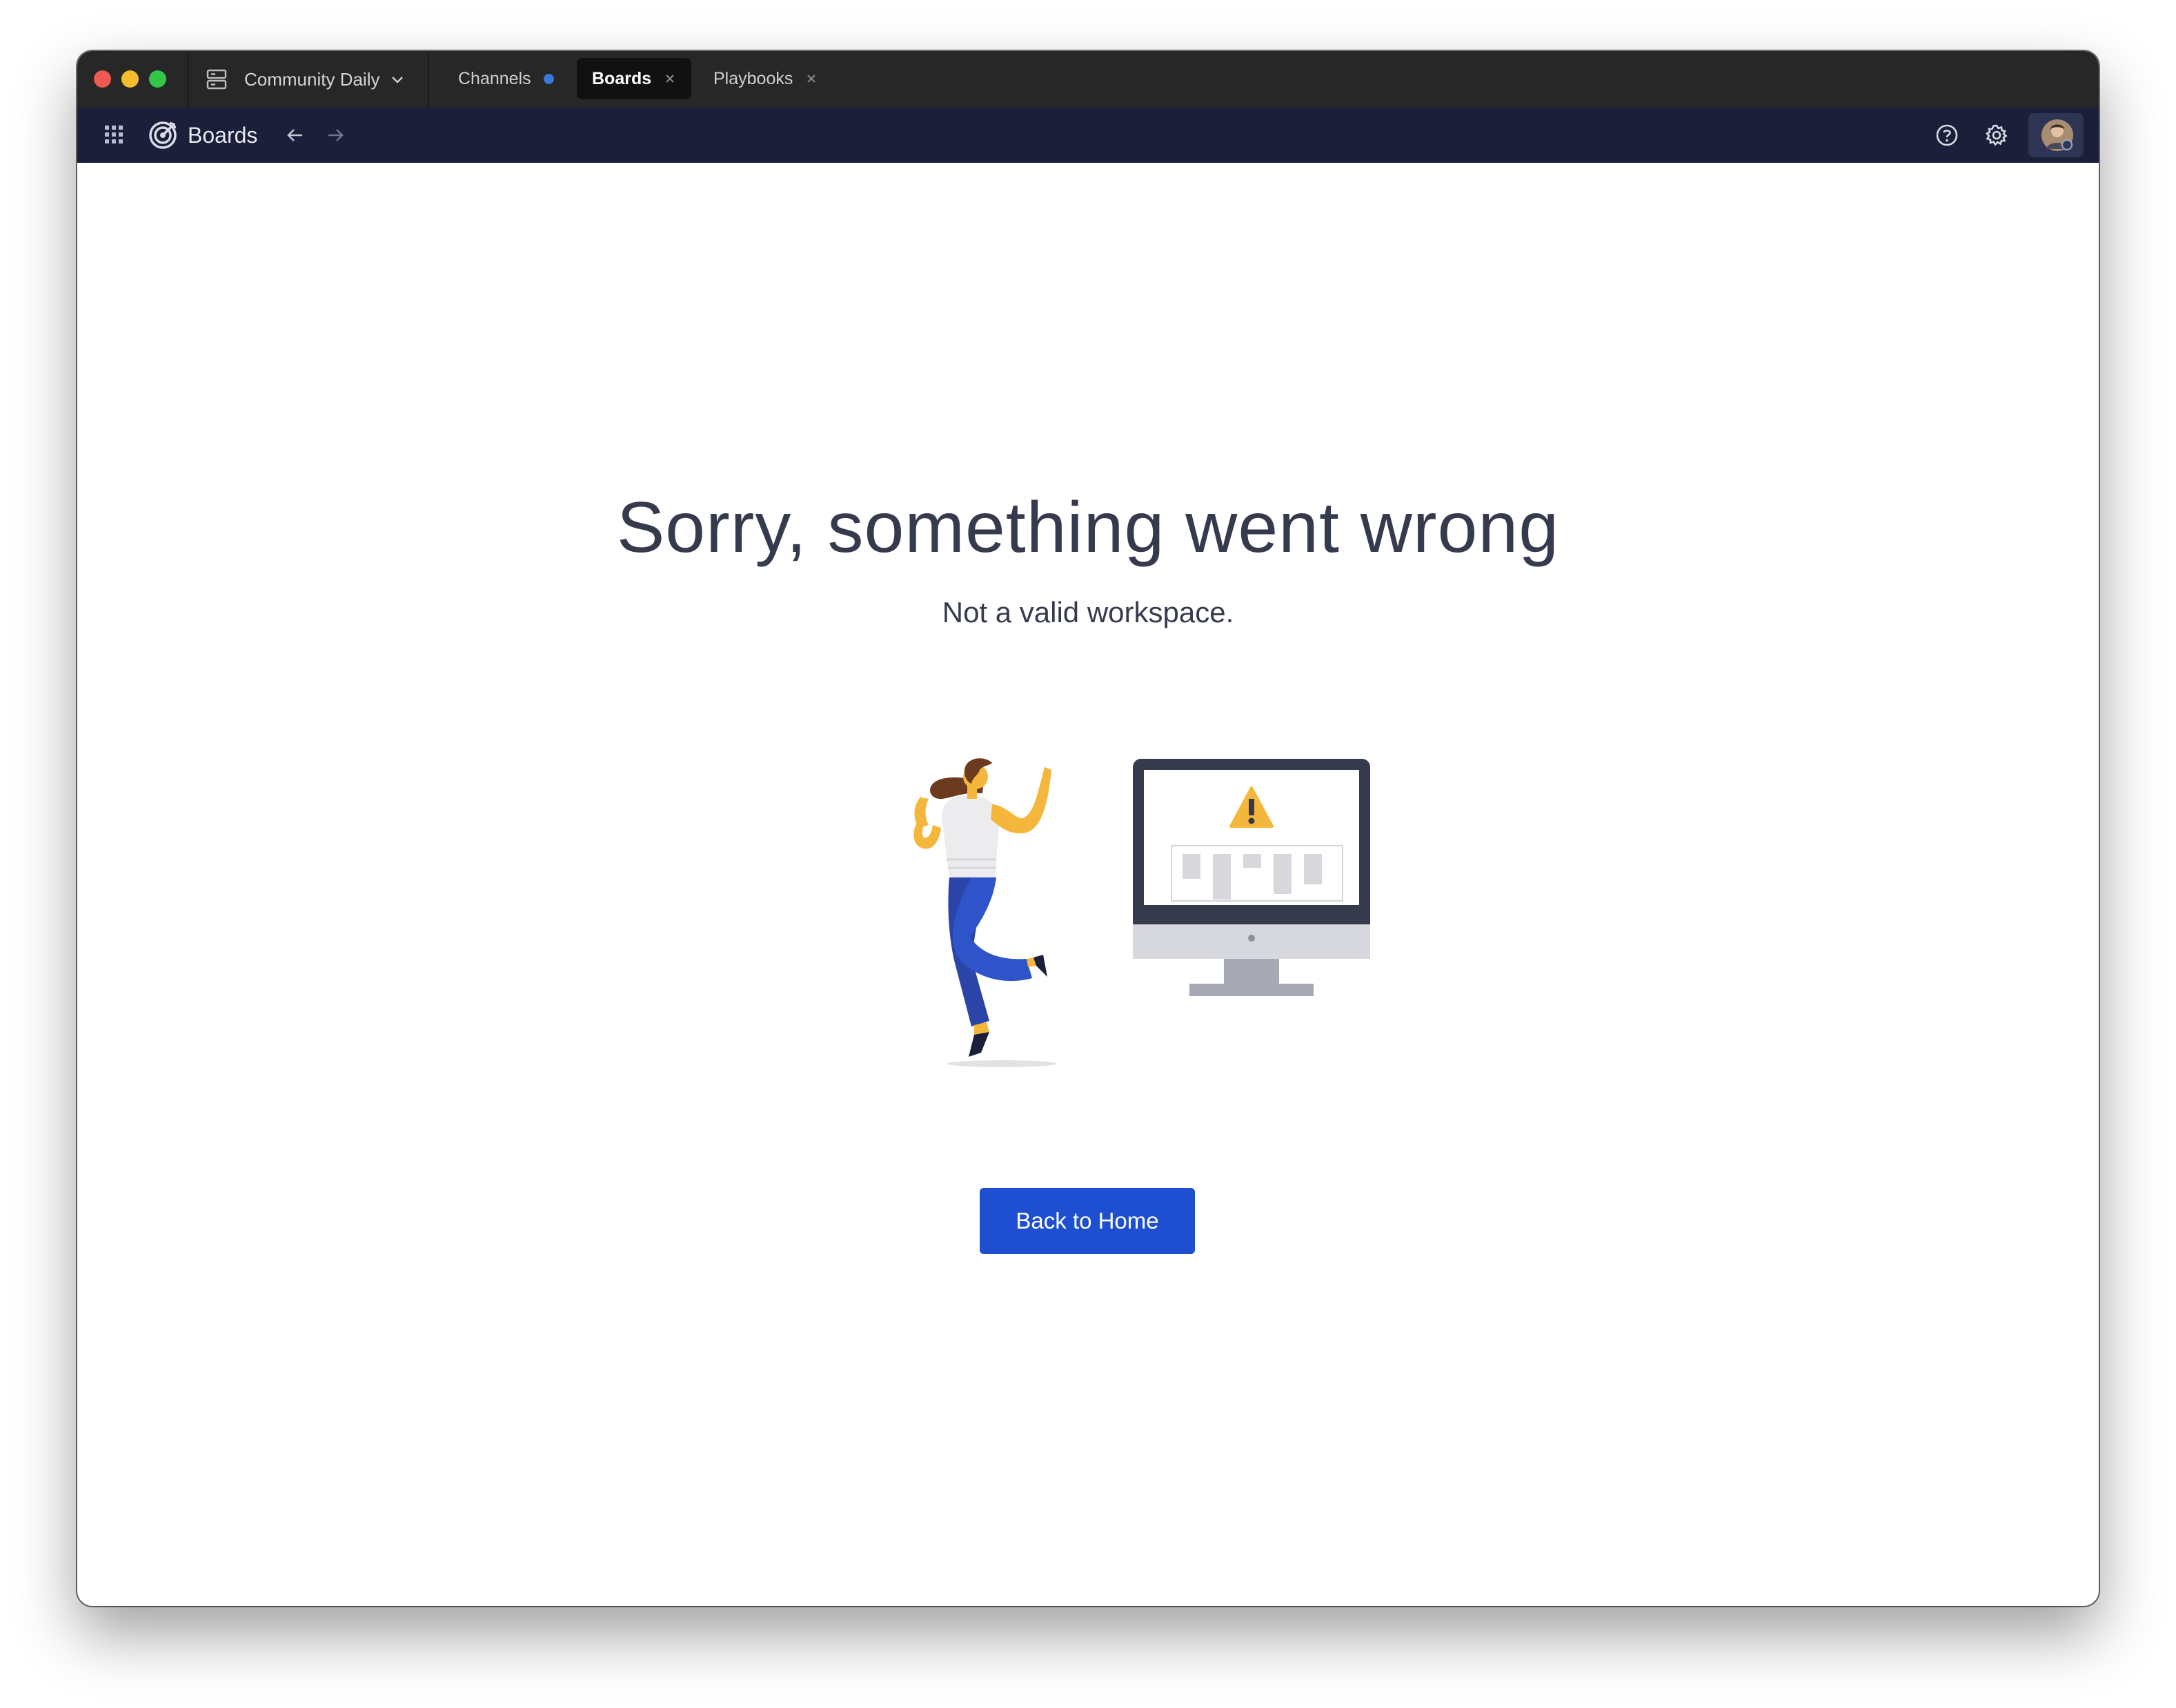 The width and height of the screenshot is (2176, 1708). What do you see at coordinates (397, 80) in the screenshot?
I see `chevron-down-icon` at bounding box center [397, 80].